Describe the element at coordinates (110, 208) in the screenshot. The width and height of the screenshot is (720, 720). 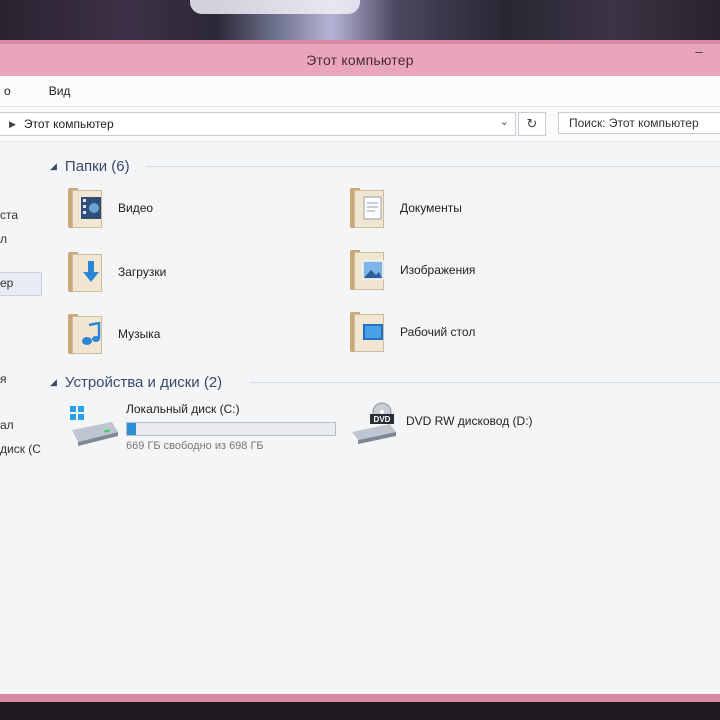
I see `folder-video: Видео` at that location.